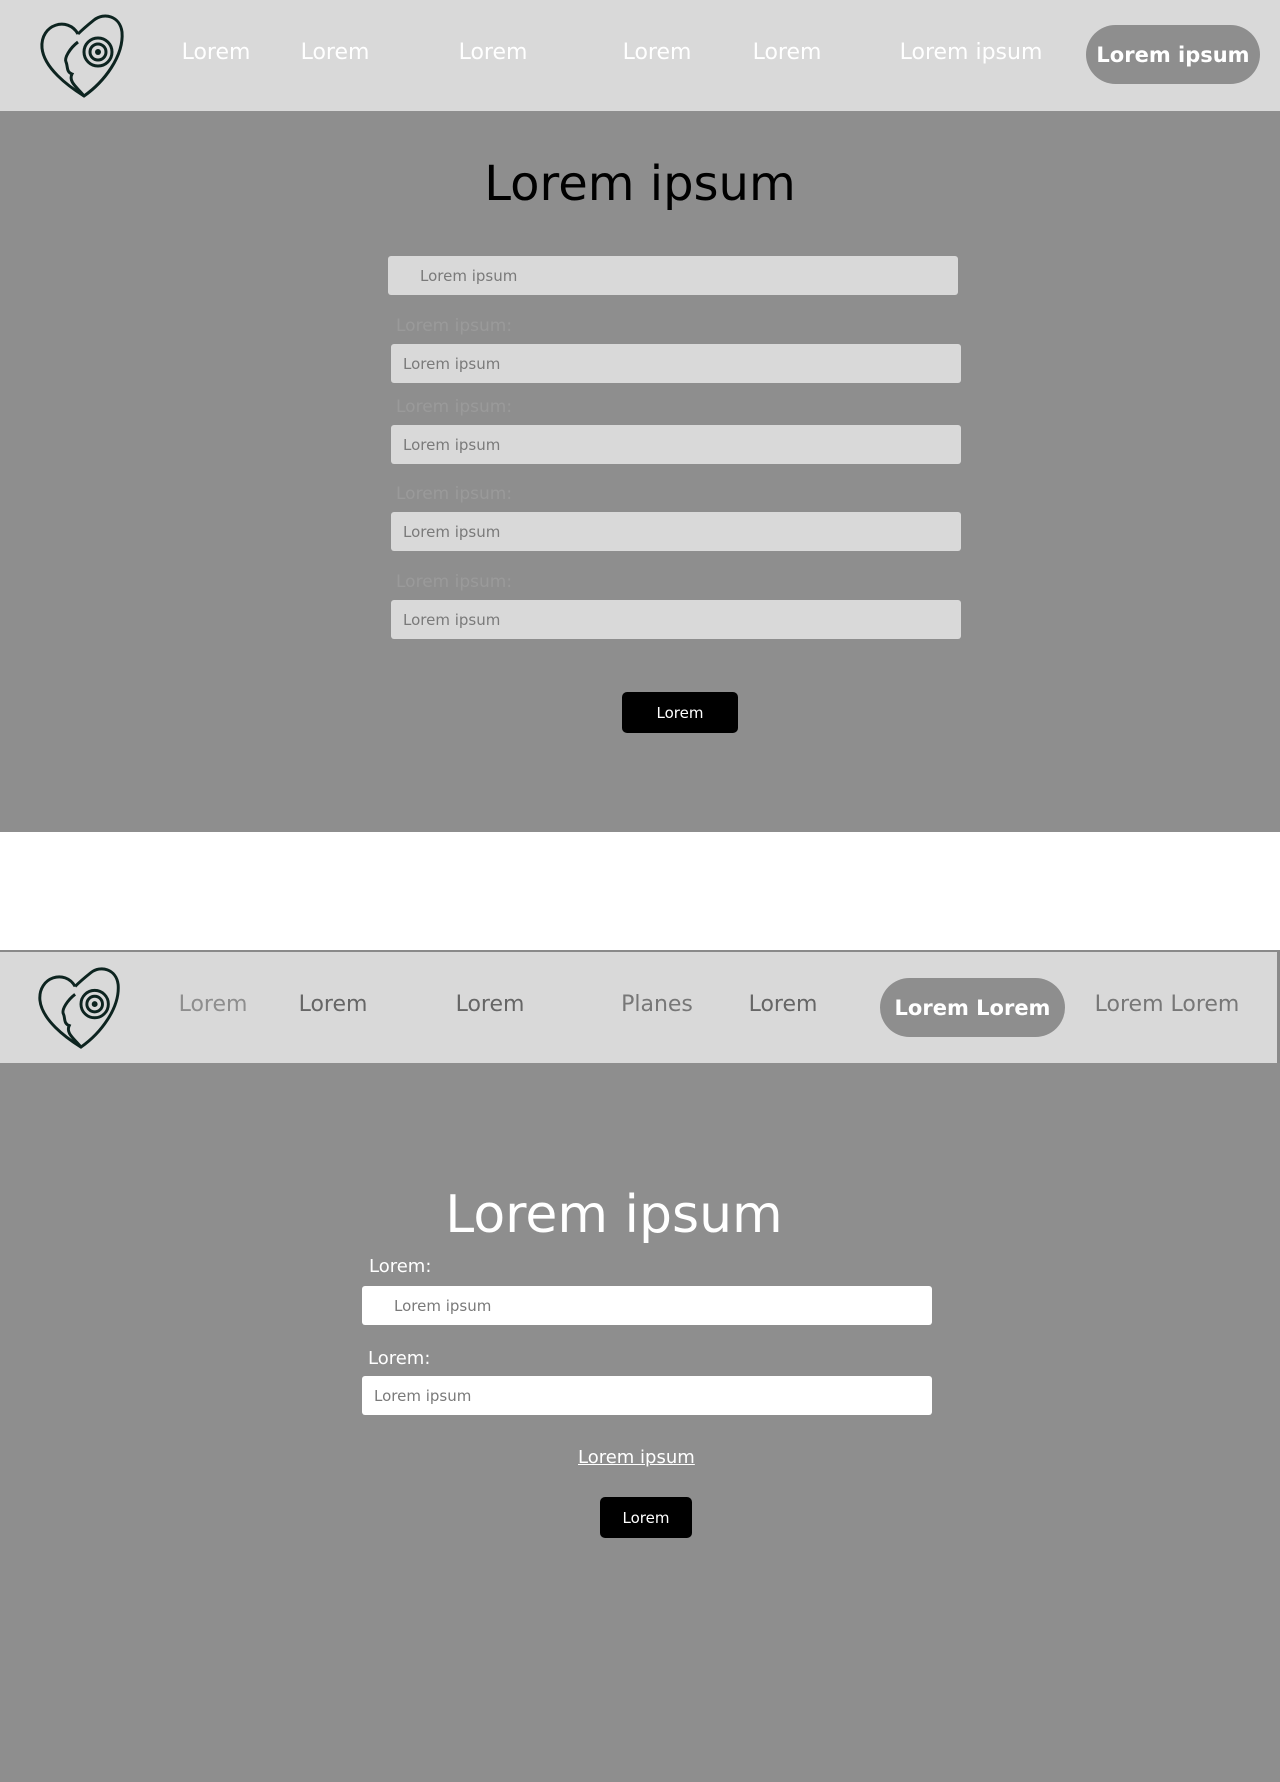 The height and width of the screenshot is (1782, 1280). What do you see at coordinates (657, 1004) in the screenshot?
I see `nav-item-4: Planes` at bounding box center [657, 1004].